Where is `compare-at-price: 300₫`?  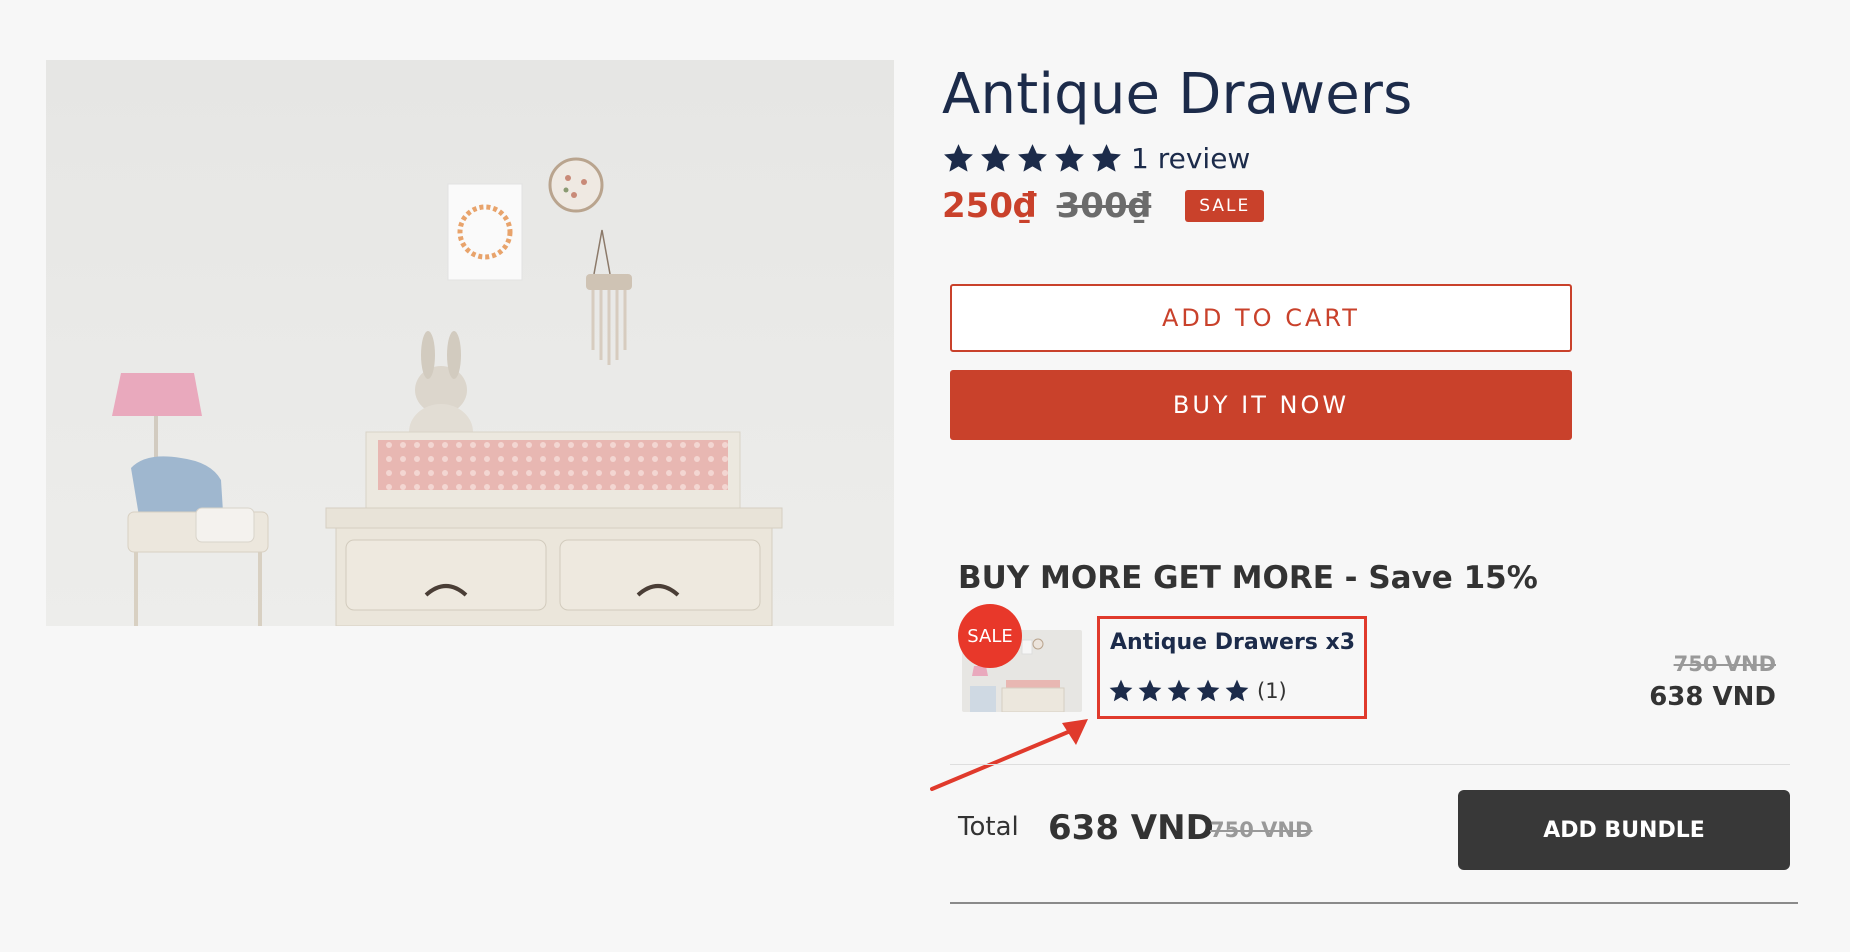
compare-at-price: 300₫ is located at coordinates (1104, 206).